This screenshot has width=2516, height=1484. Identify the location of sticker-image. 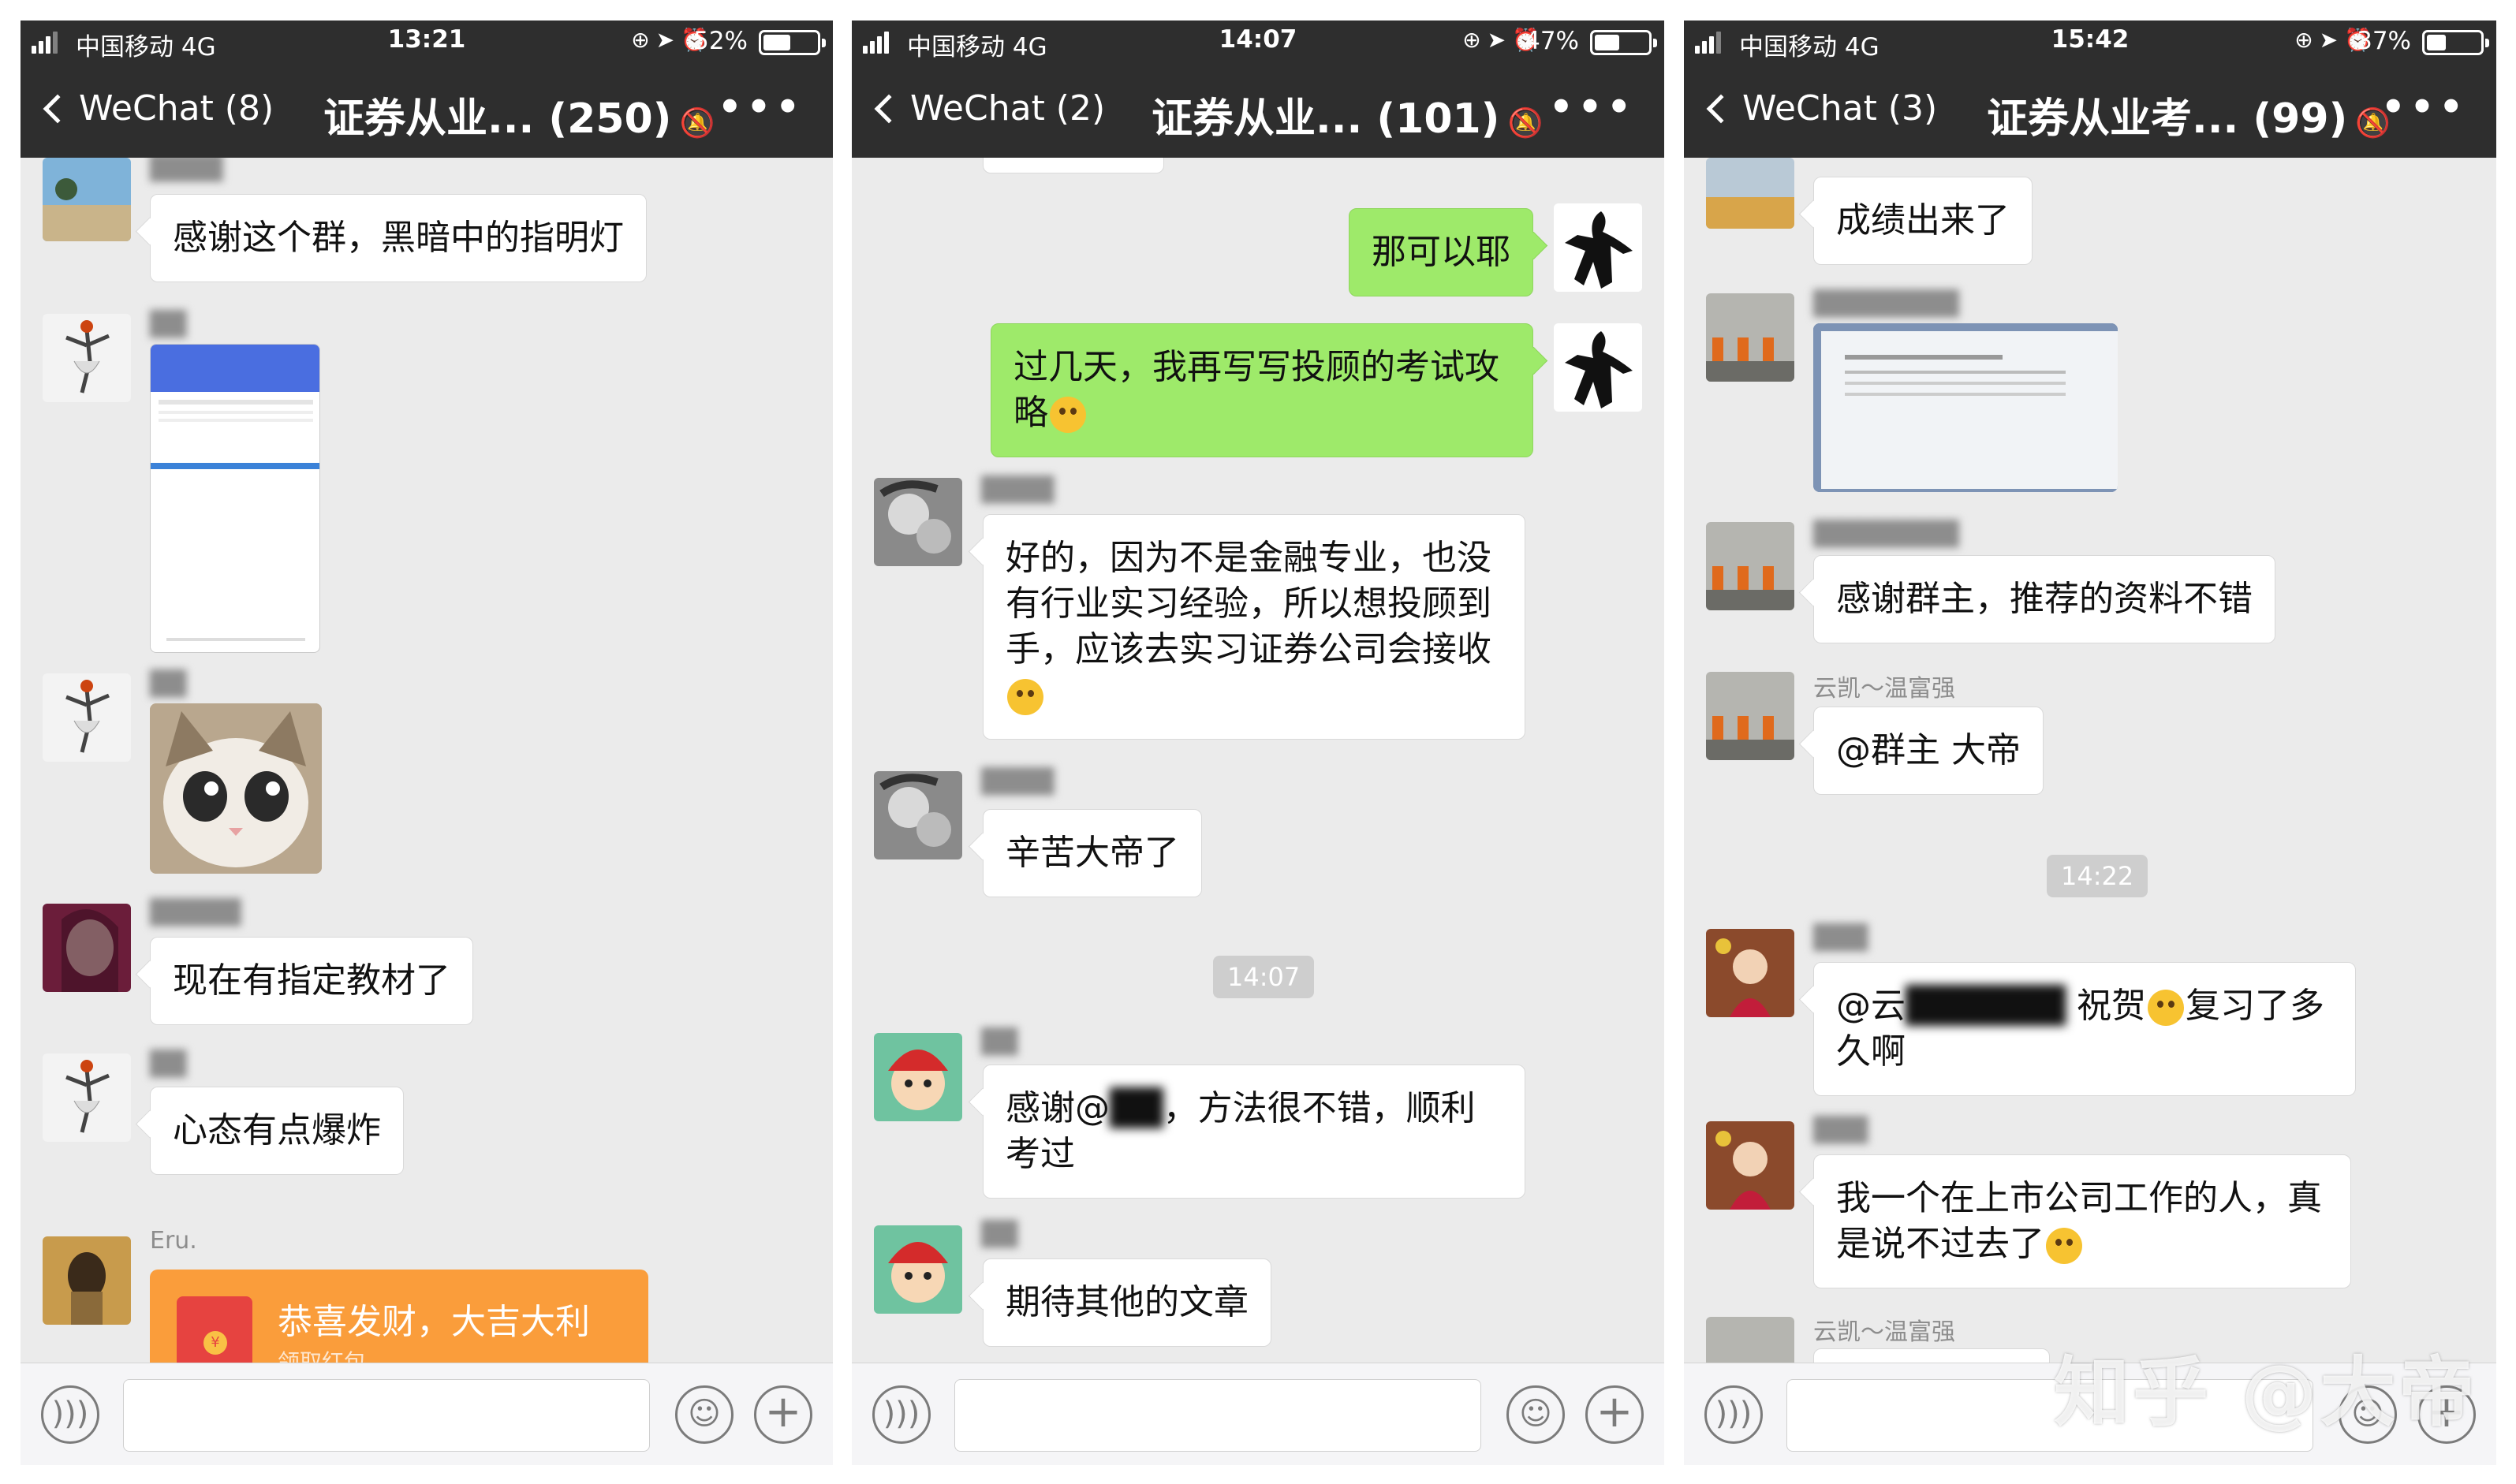
(236, 788).